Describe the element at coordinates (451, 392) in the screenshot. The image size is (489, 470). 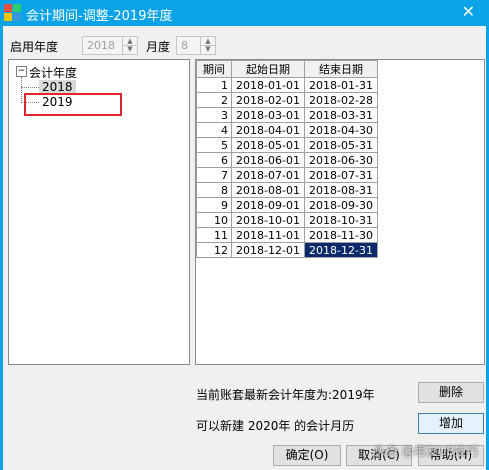
I see `delete-button: 删除` at that location.